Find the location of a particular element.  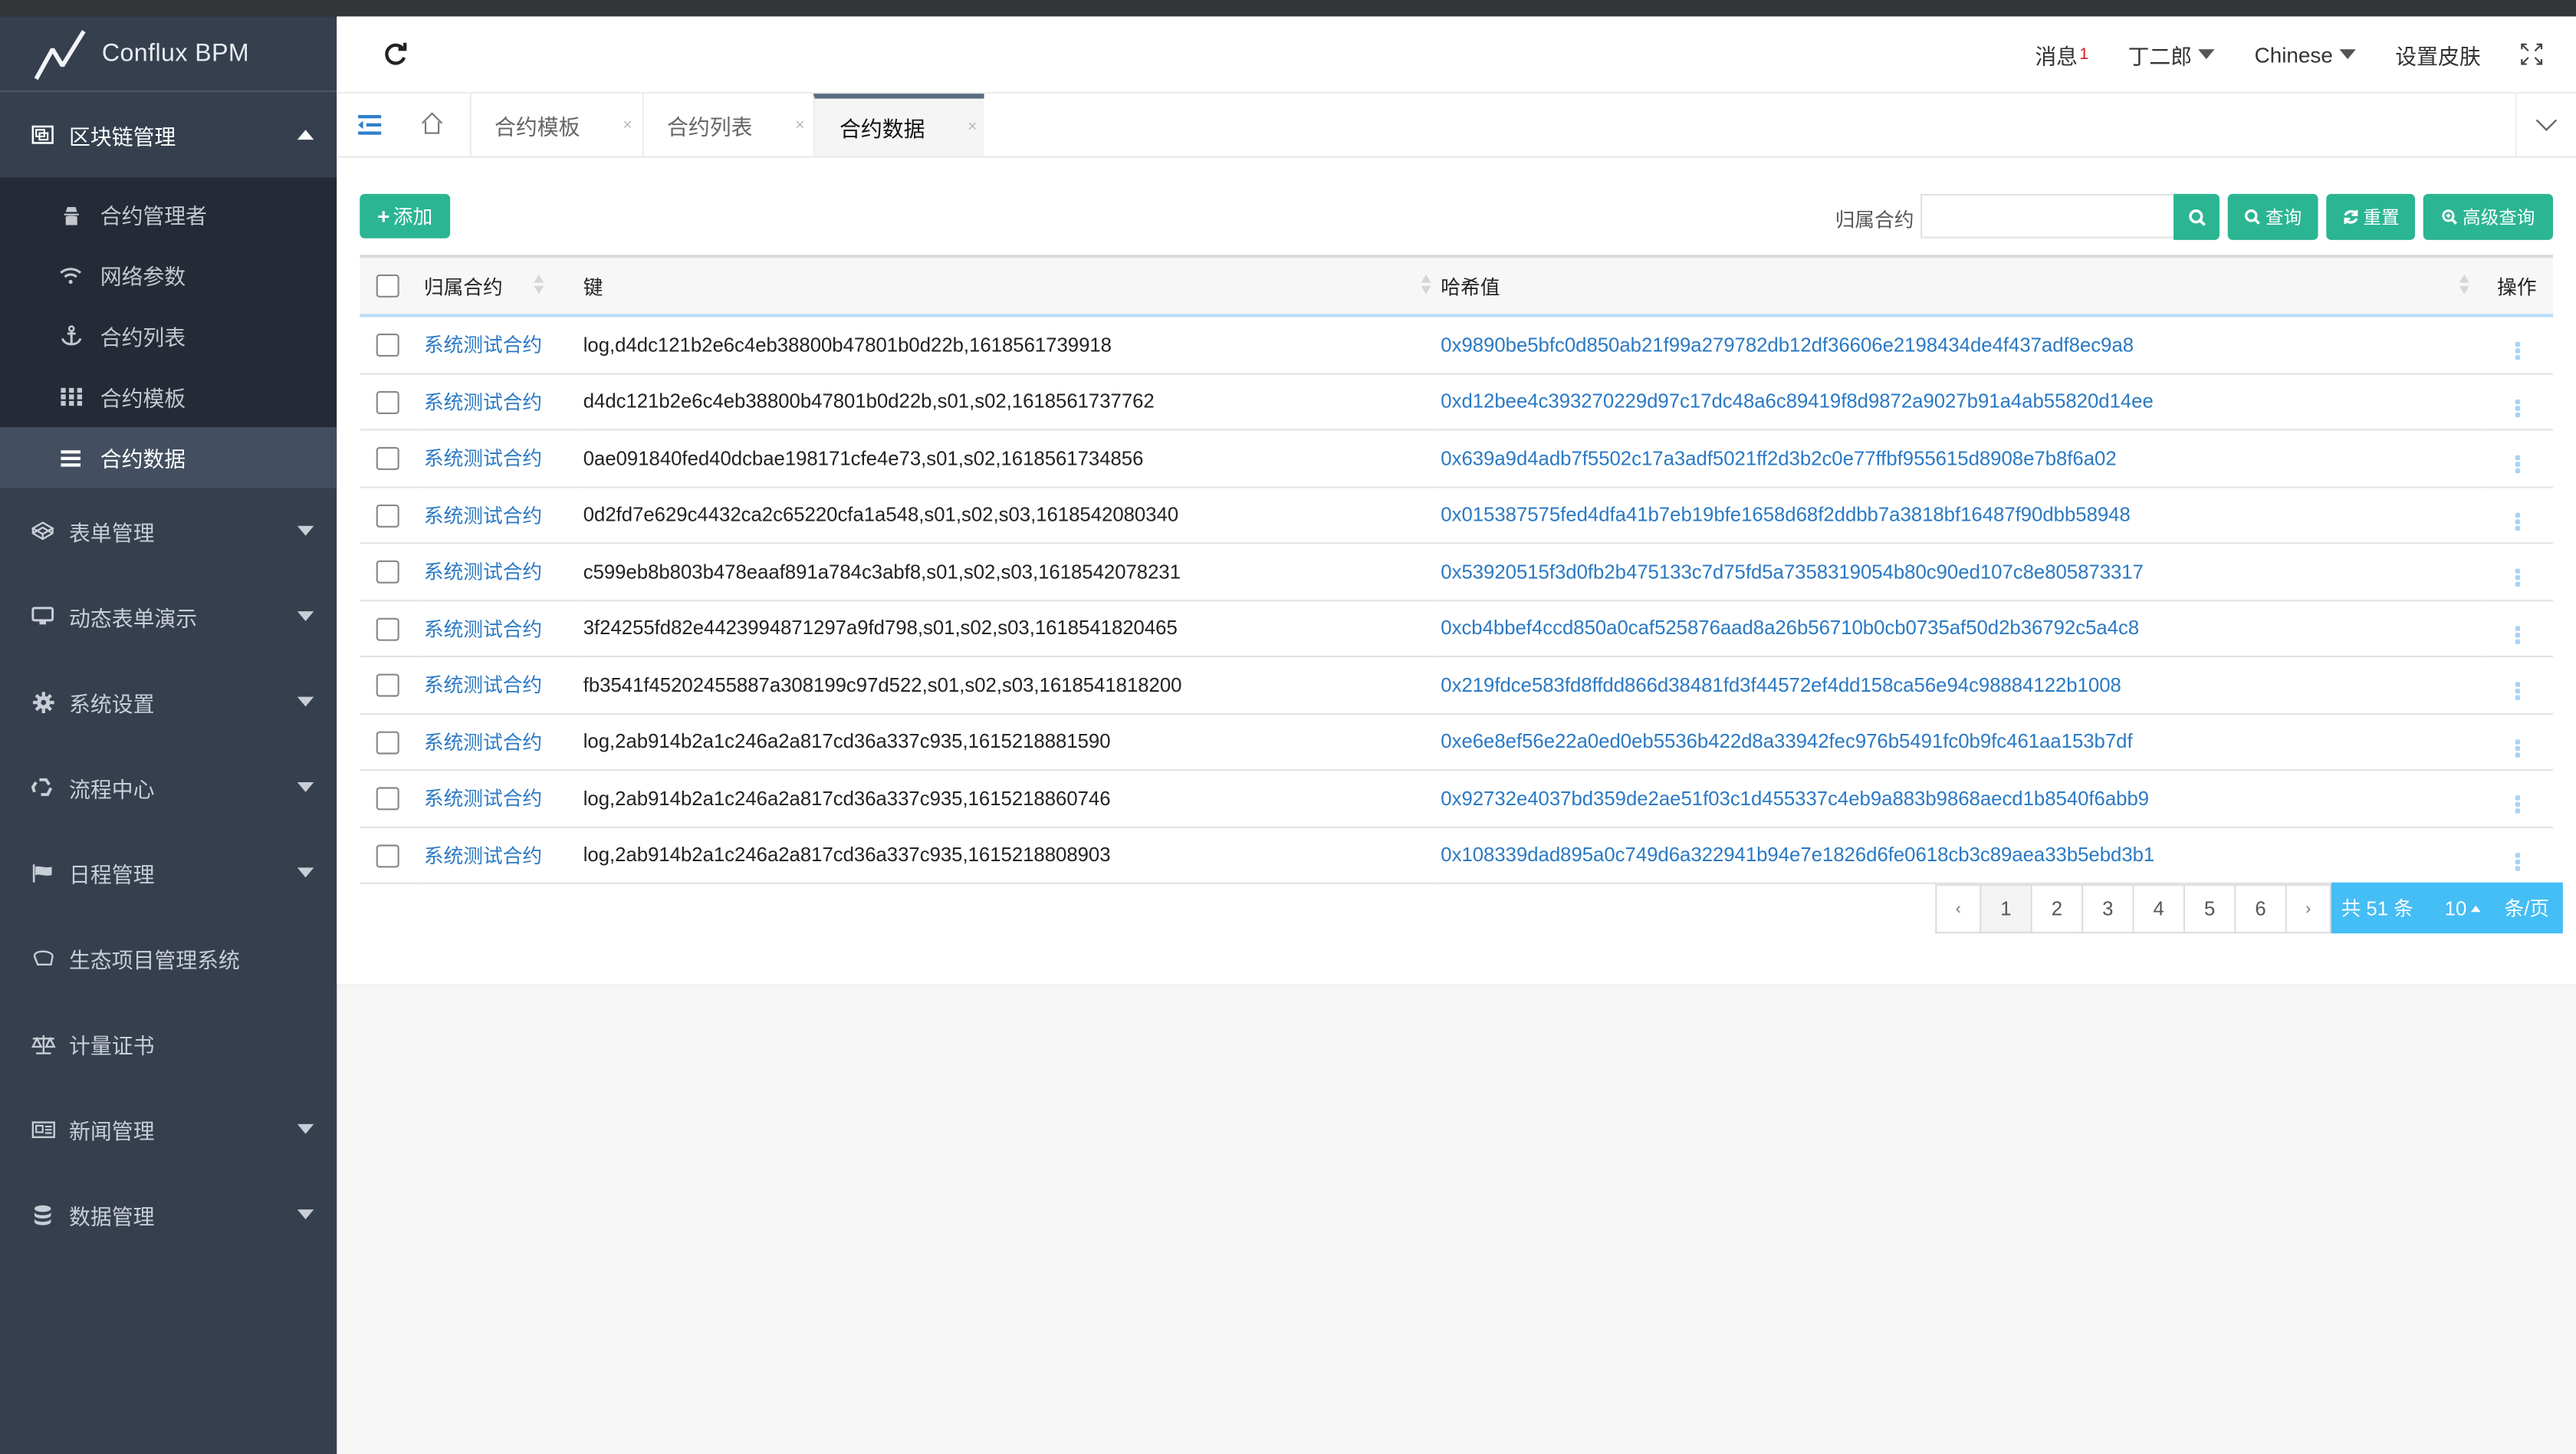

sidebar-item-contract-managers: 合约管理者 is located at coordinates (169, 214).